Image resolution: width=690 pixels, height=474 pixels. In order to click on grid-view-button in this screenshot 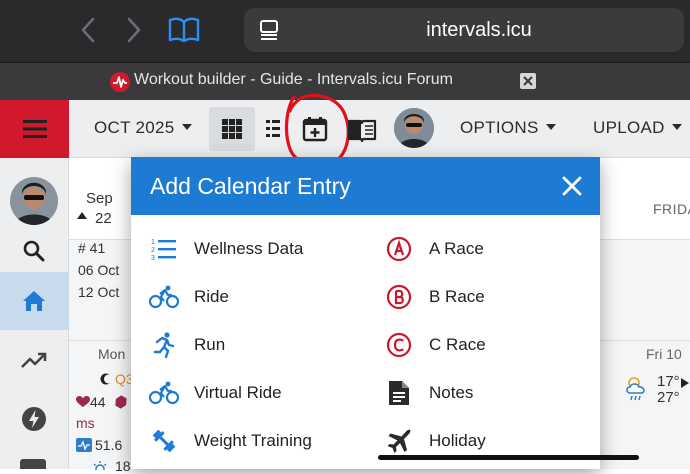, I will do `click(232, 129)`.